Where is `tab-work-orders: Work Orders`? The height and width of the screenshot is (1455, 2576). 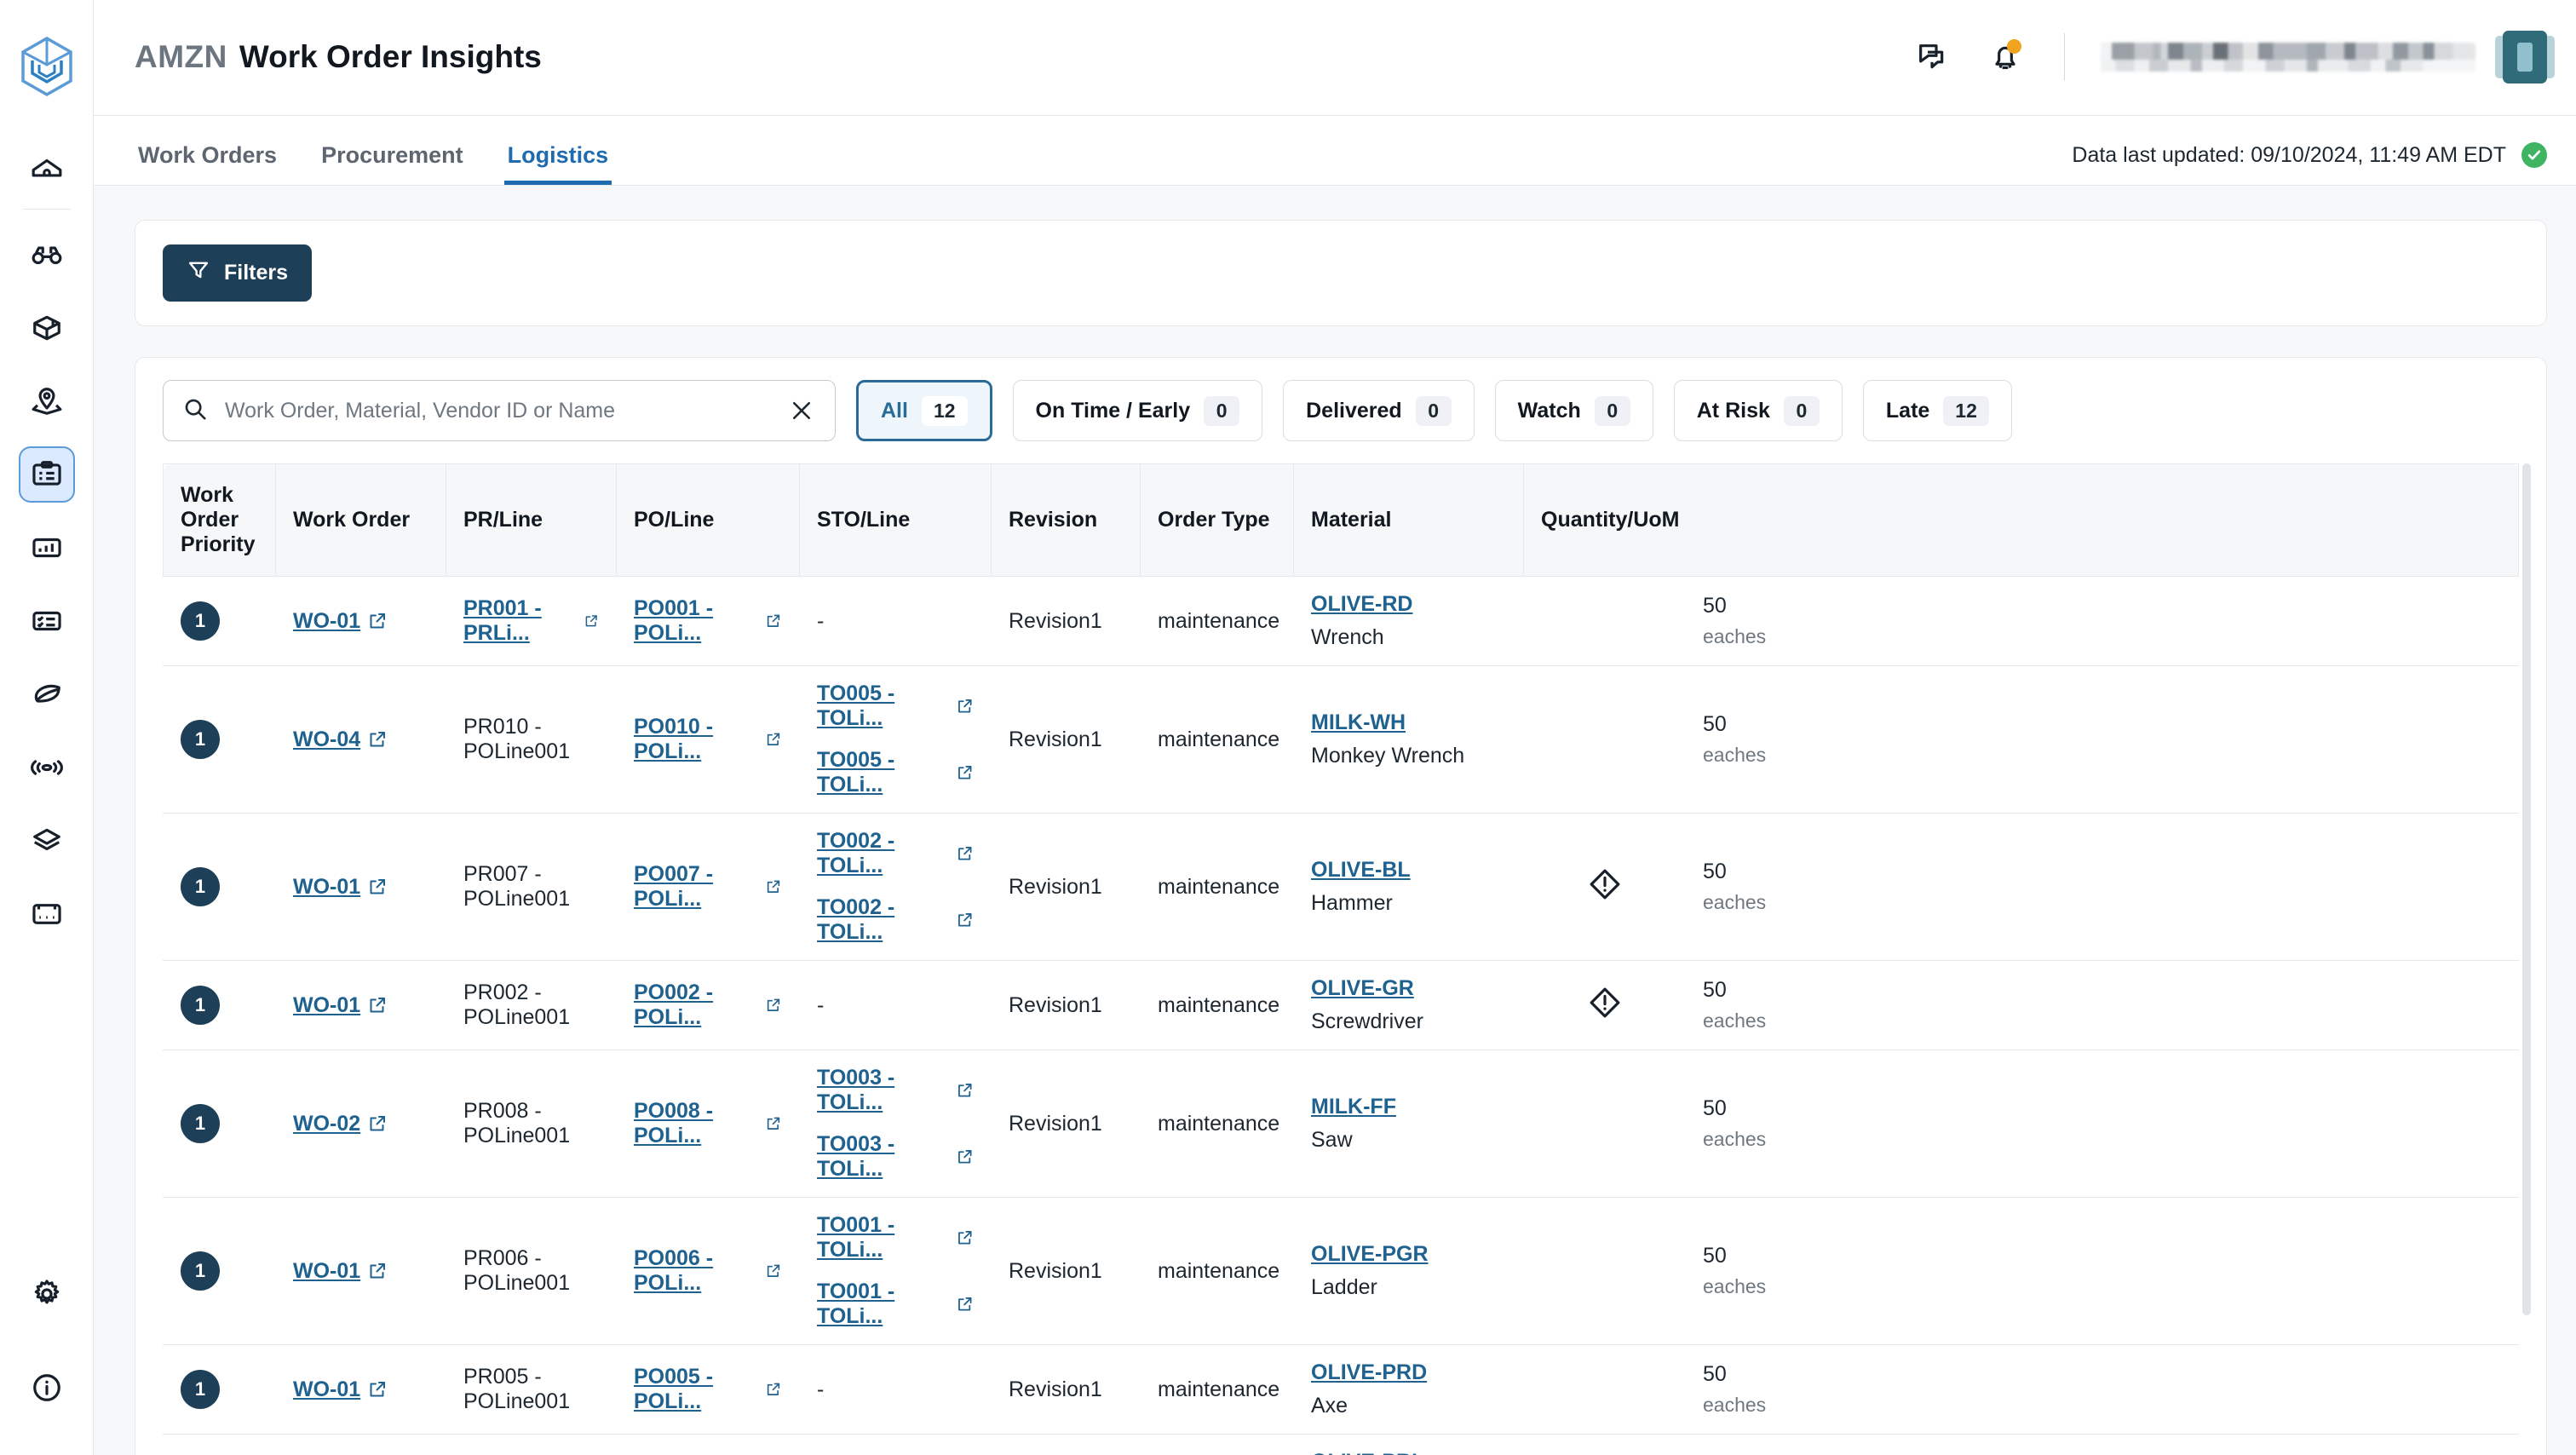 tab-work-orders: Work Orders is located at coordinates (208, 164).